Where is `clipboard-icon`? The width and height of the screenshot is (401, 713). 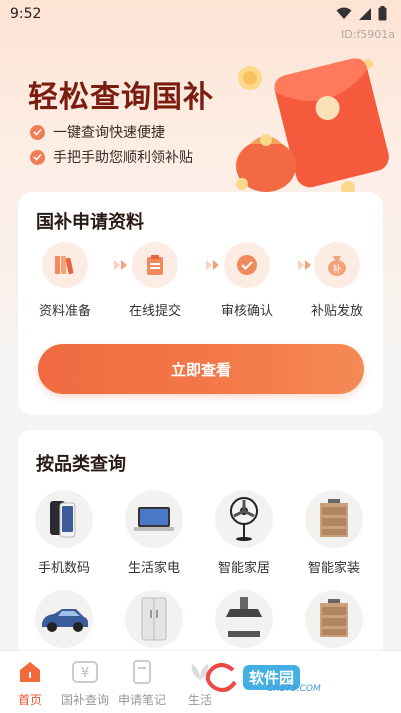 clipboard-icon is located at coordinates (155, 265).